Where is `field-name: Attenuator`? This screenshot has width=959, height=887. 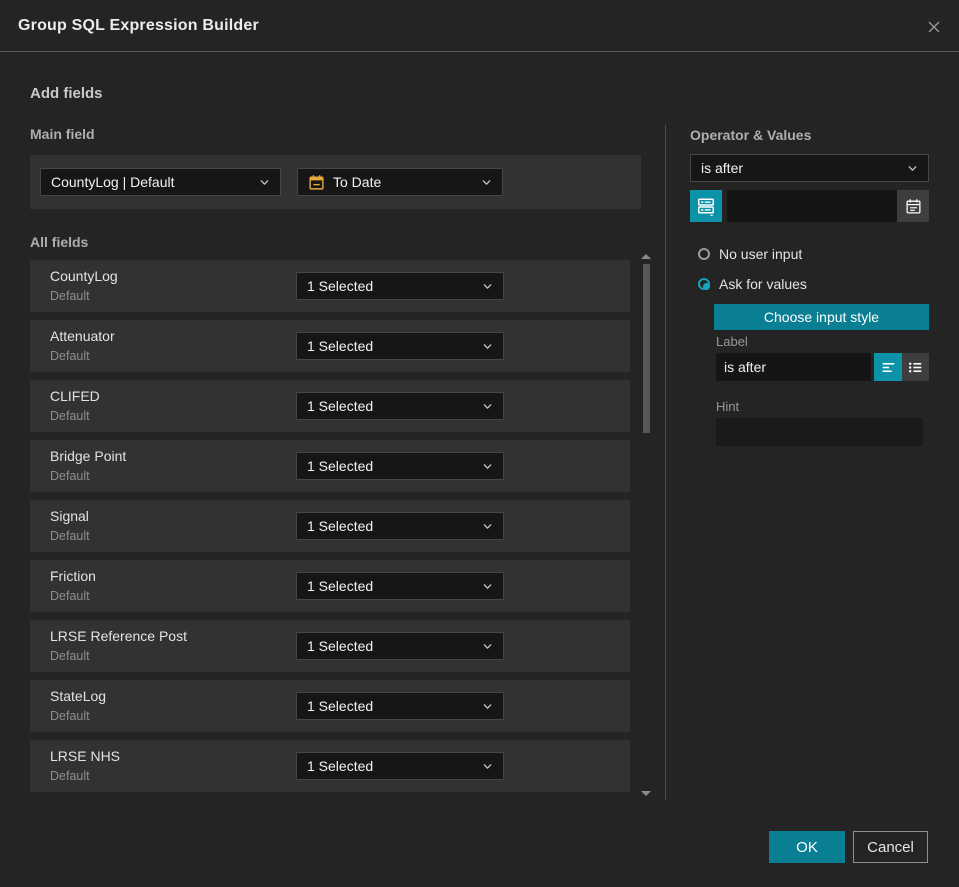 field-name: Attenuator is located at coordinates (82, 336).